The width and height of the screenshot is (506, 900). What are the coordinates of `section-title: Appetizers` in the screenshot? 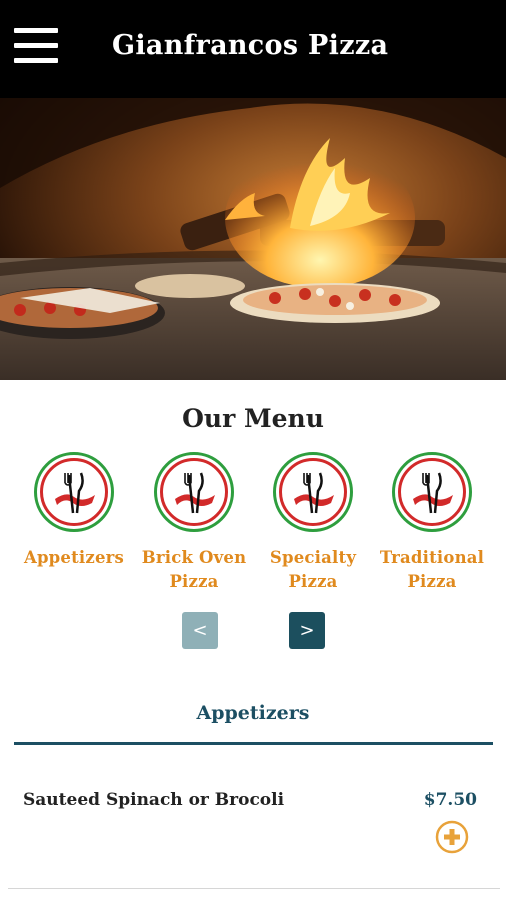 It's located at (253, 713).